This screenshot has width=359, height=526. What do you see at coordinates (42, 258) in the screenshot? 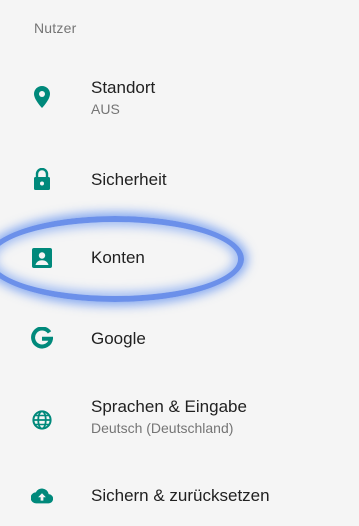
I see `account-box-icon` at bounding box center [42, 258].